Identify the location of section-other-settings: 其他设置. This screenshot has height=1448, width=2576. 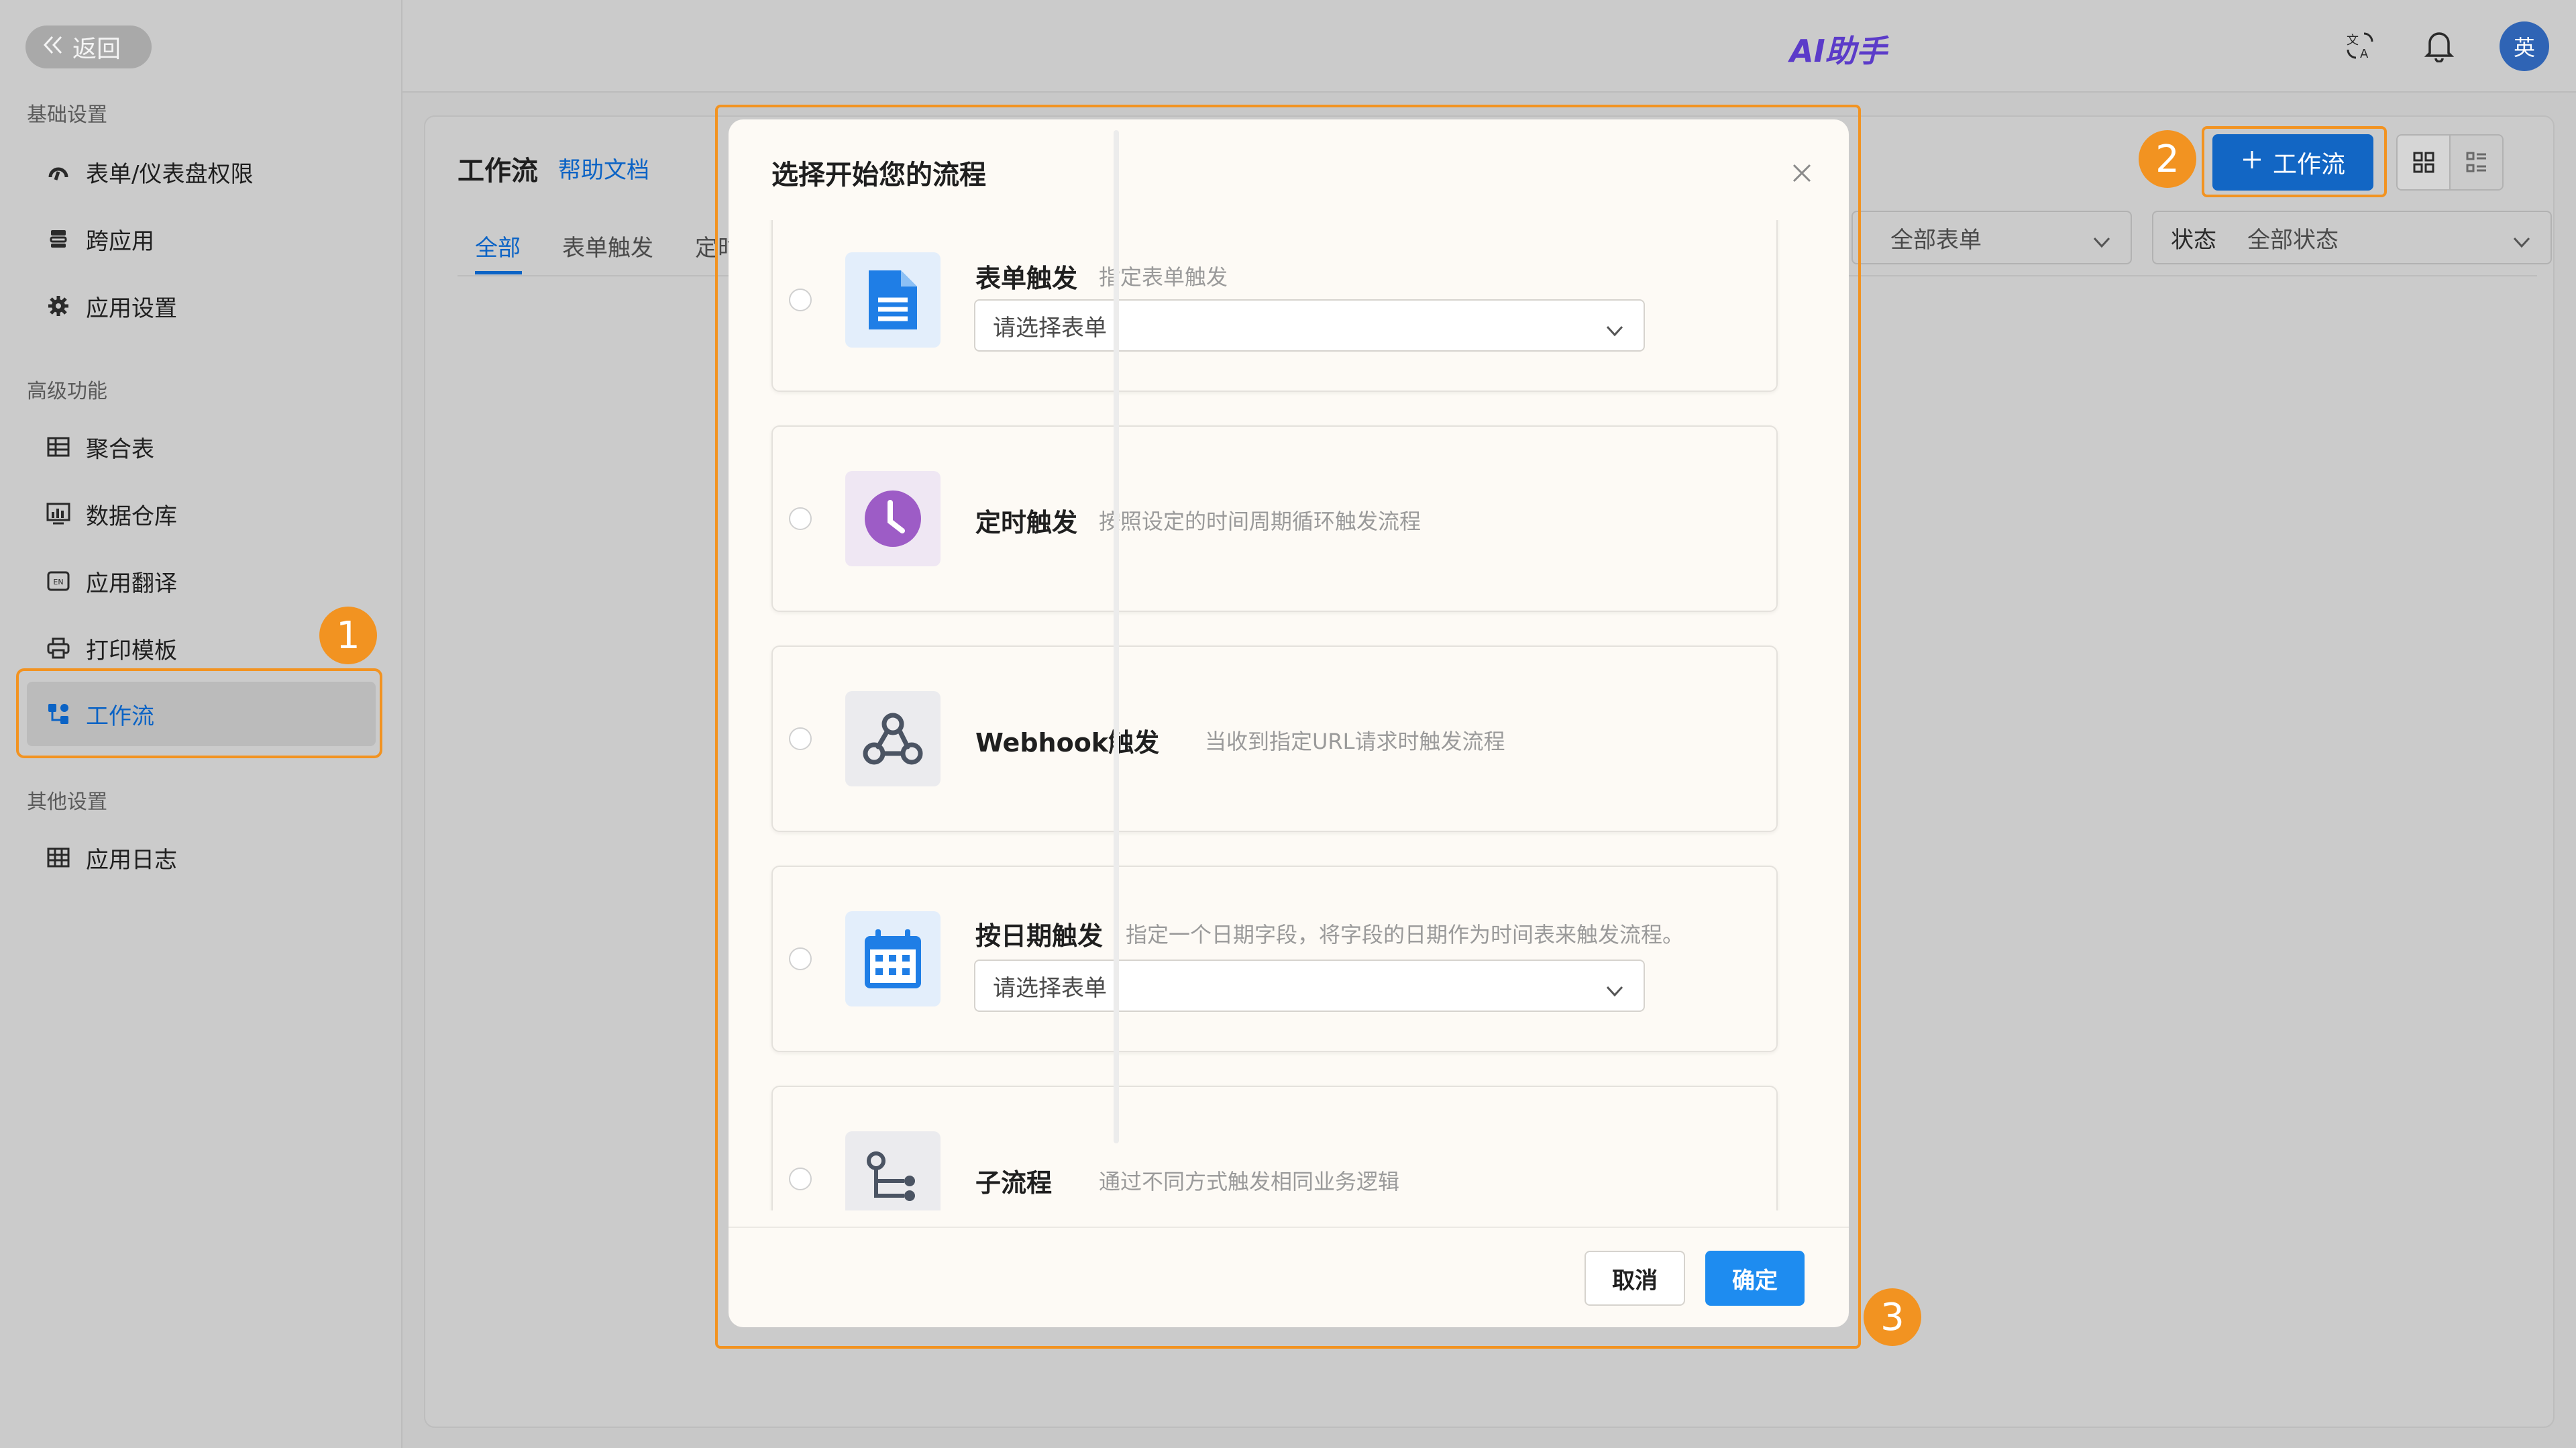
(67, 802).